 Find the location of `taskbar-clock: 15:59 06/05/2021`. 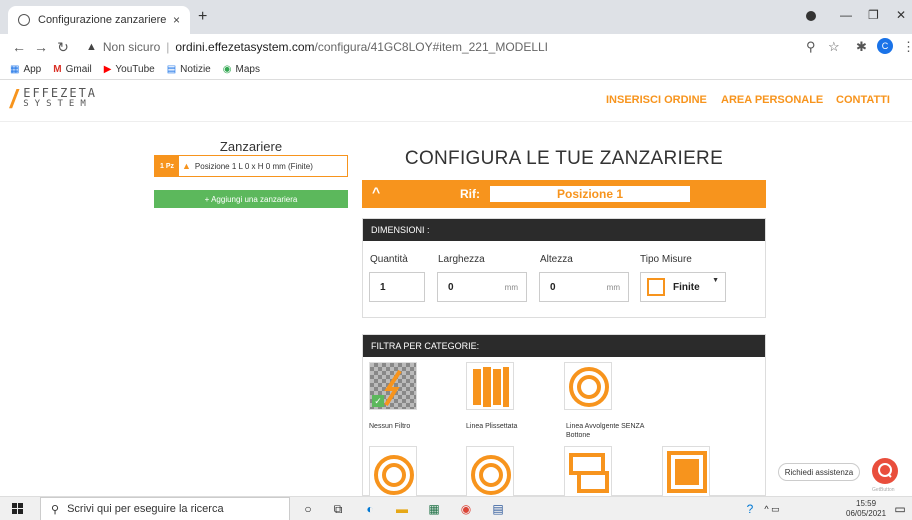

taskbar-clock: 15:59 06/05/2021 is located at coordinates (866, 509).